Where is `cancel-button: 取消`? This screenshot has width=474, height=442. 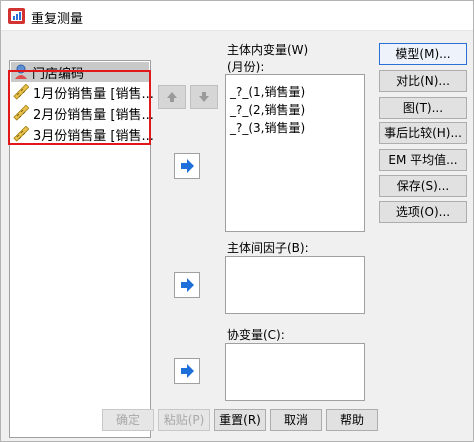 cancel-button: 取消 is located at coordinates (296, 420).